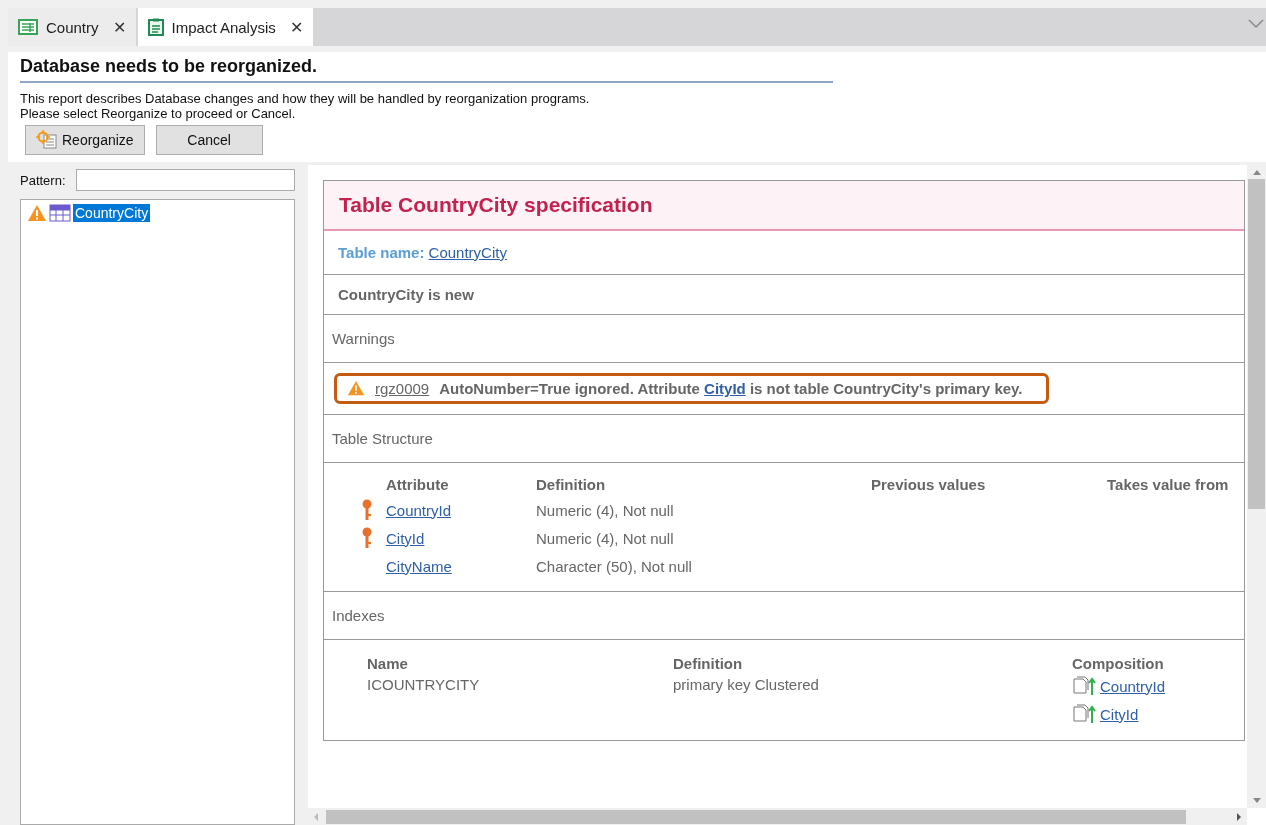 This screenshot has width=1266, height=825. What do you see at coordinates (406, 294) in the screenshot?
I see `status-text: CountryCity is new` at bounding box center [406, 294].